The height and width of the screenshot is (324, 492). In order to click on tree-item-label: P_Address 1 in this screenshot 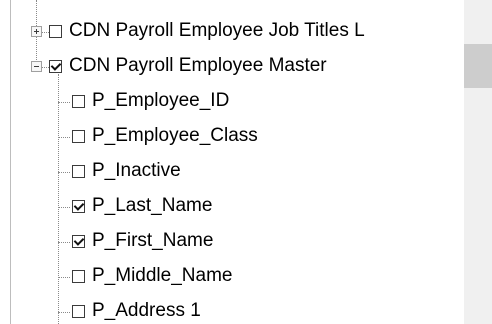, I will do `click(146, 310)`.